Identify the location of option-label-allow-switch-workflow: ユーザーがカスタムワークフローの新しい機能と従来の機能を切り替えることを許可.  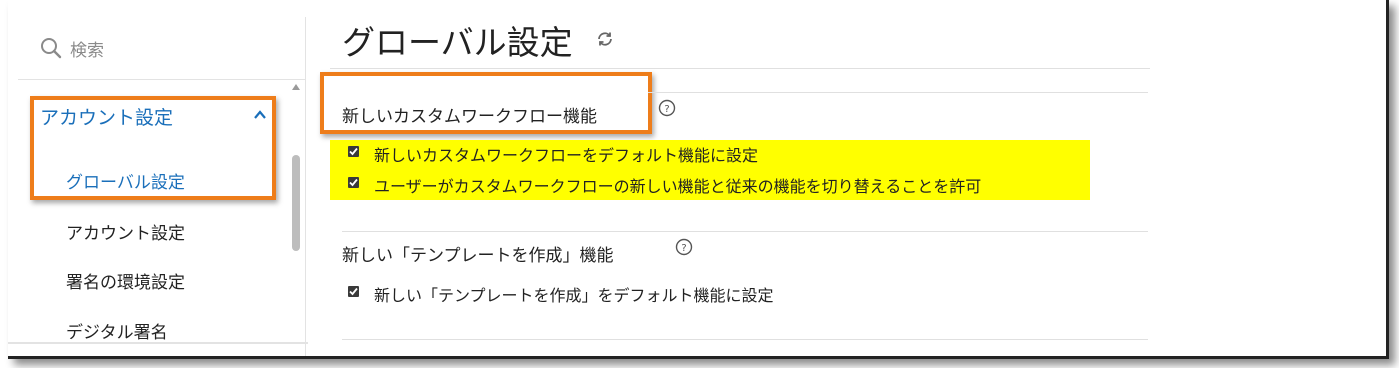
(677, 185).